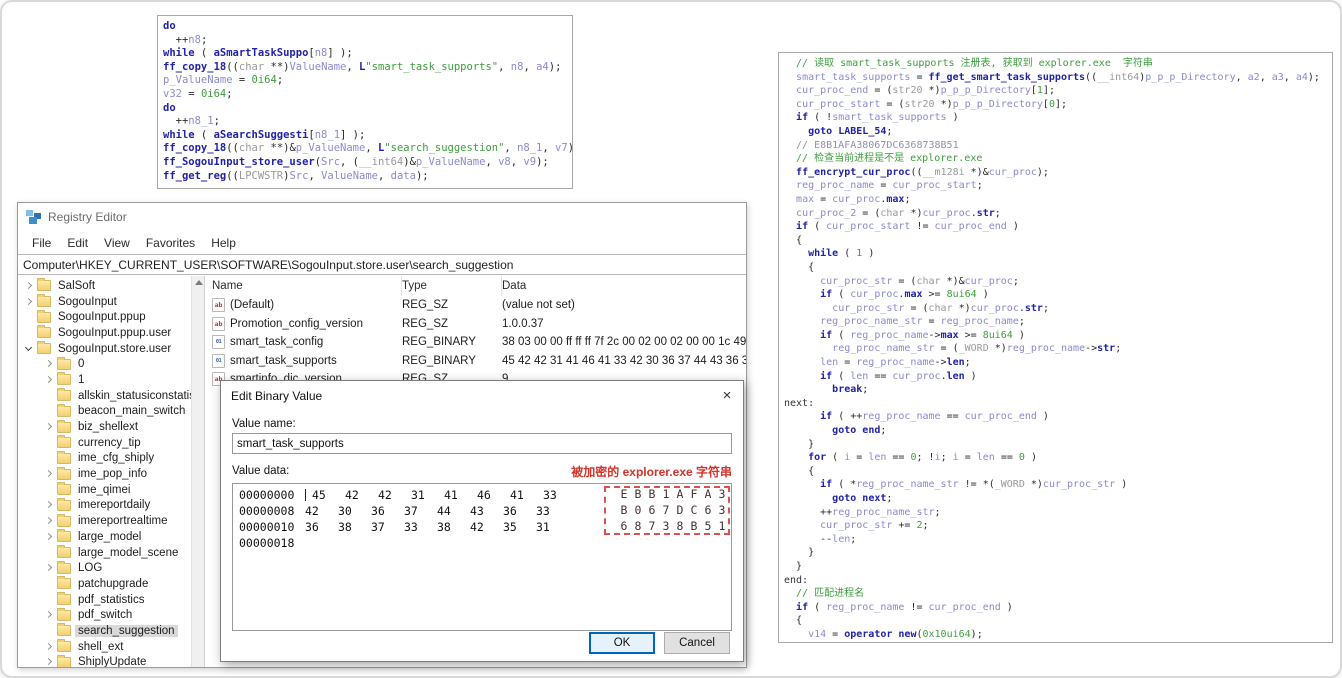  What do you see at coordinates (111, 553) in the screenshot?
I see `tree-item-large_model_scene: large_model_scene` at bounding box center [111, 553].